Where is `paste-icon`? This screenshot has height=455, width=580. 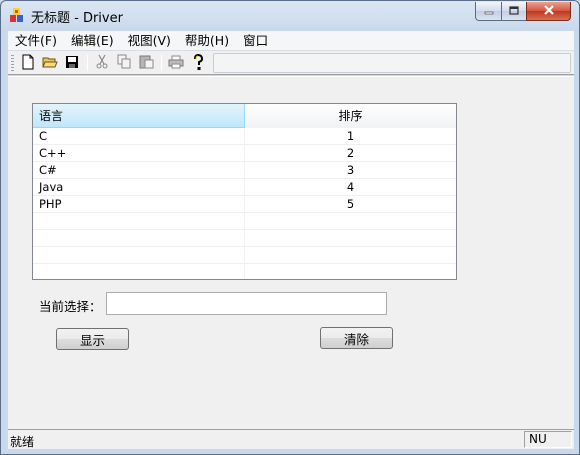
paste-icon is located at coordinates (146, 63).